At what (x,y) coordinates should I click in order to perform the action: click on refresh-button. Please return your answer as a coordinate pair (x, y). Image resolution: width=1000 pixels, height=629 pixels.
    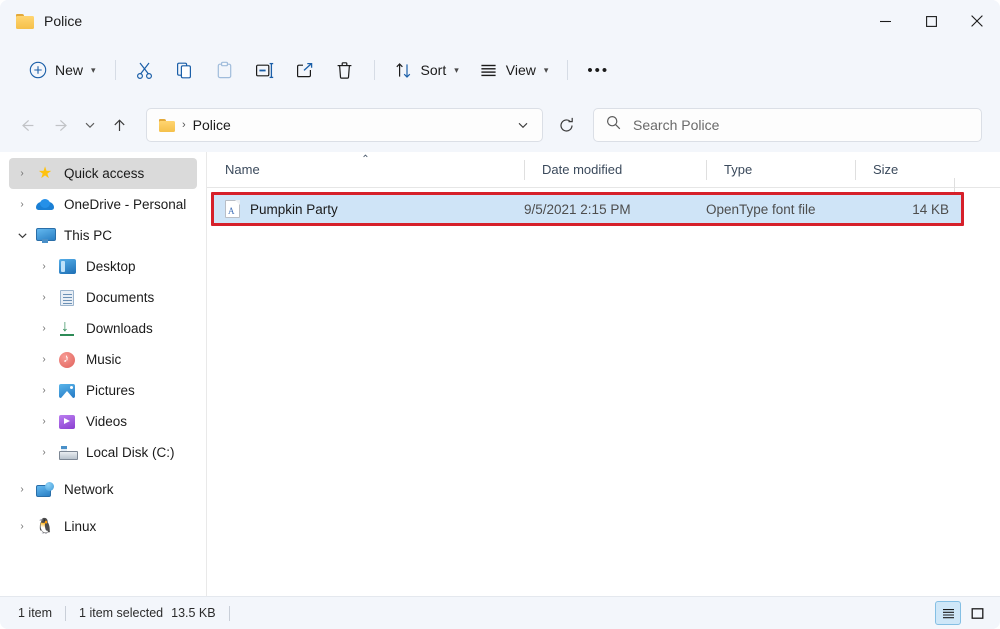
    Looking at the image, I should click on (566, 125).